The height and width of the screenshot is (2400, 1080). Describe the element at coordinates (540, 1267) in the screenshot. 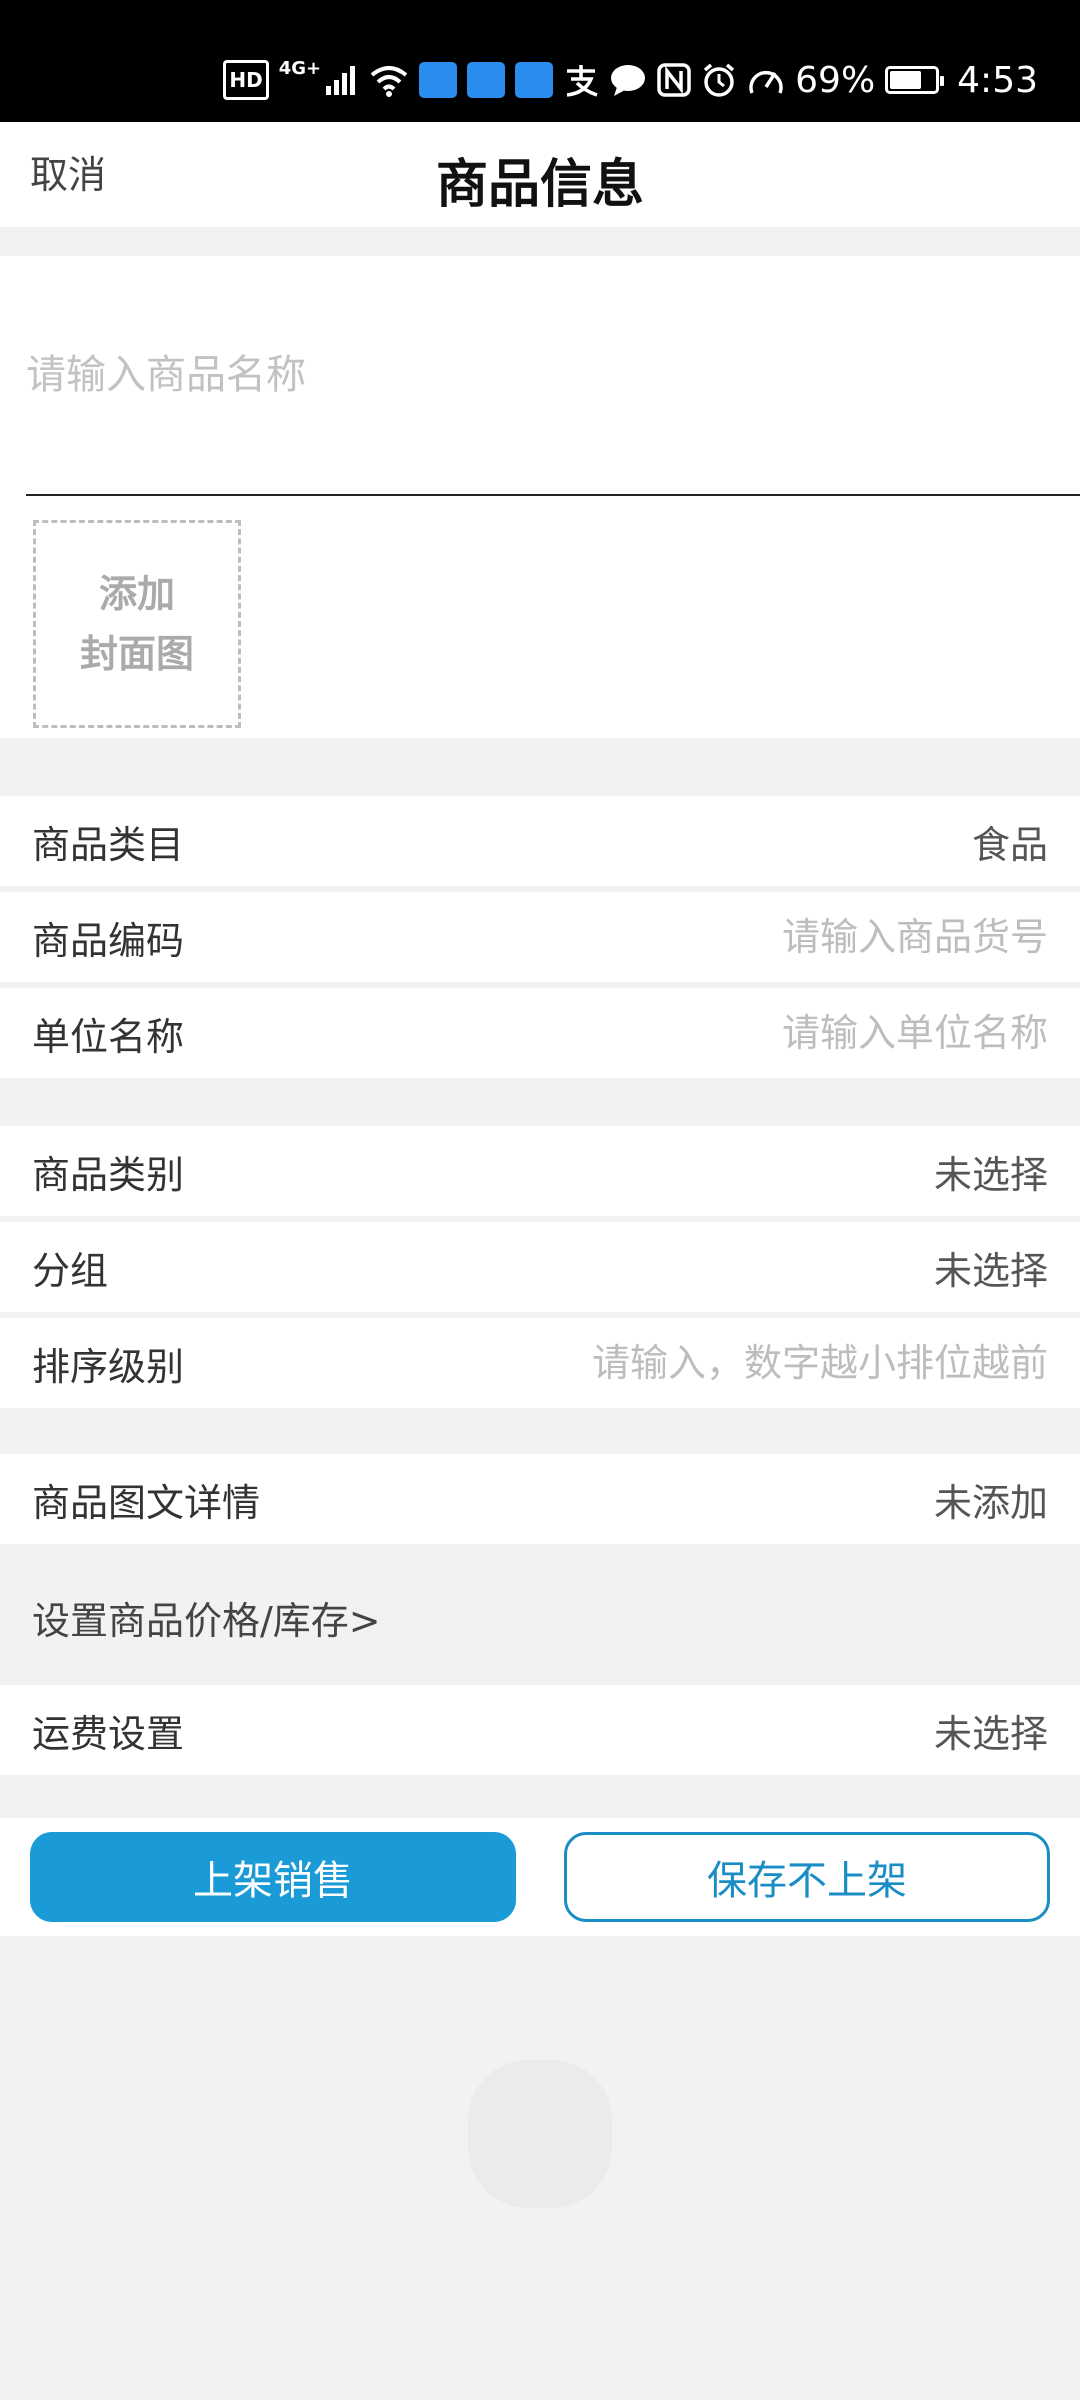

I see `row-group: 分组 未选择` at that location.